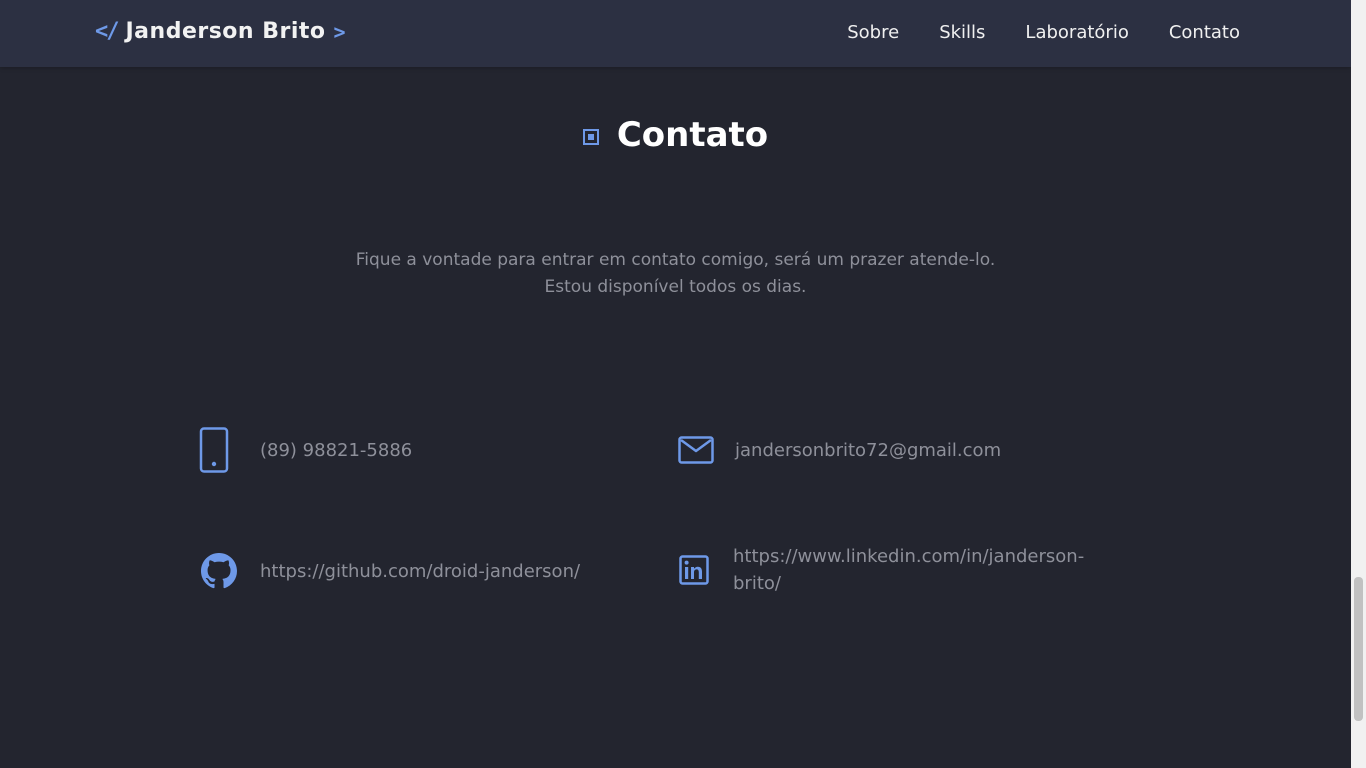 The width and height of the screenshot is (1366, 768). What do you see at coordinates (962, 32) in the screenshot?
I see `nav-link-skills: Skills` at bounding box center [962, 32].